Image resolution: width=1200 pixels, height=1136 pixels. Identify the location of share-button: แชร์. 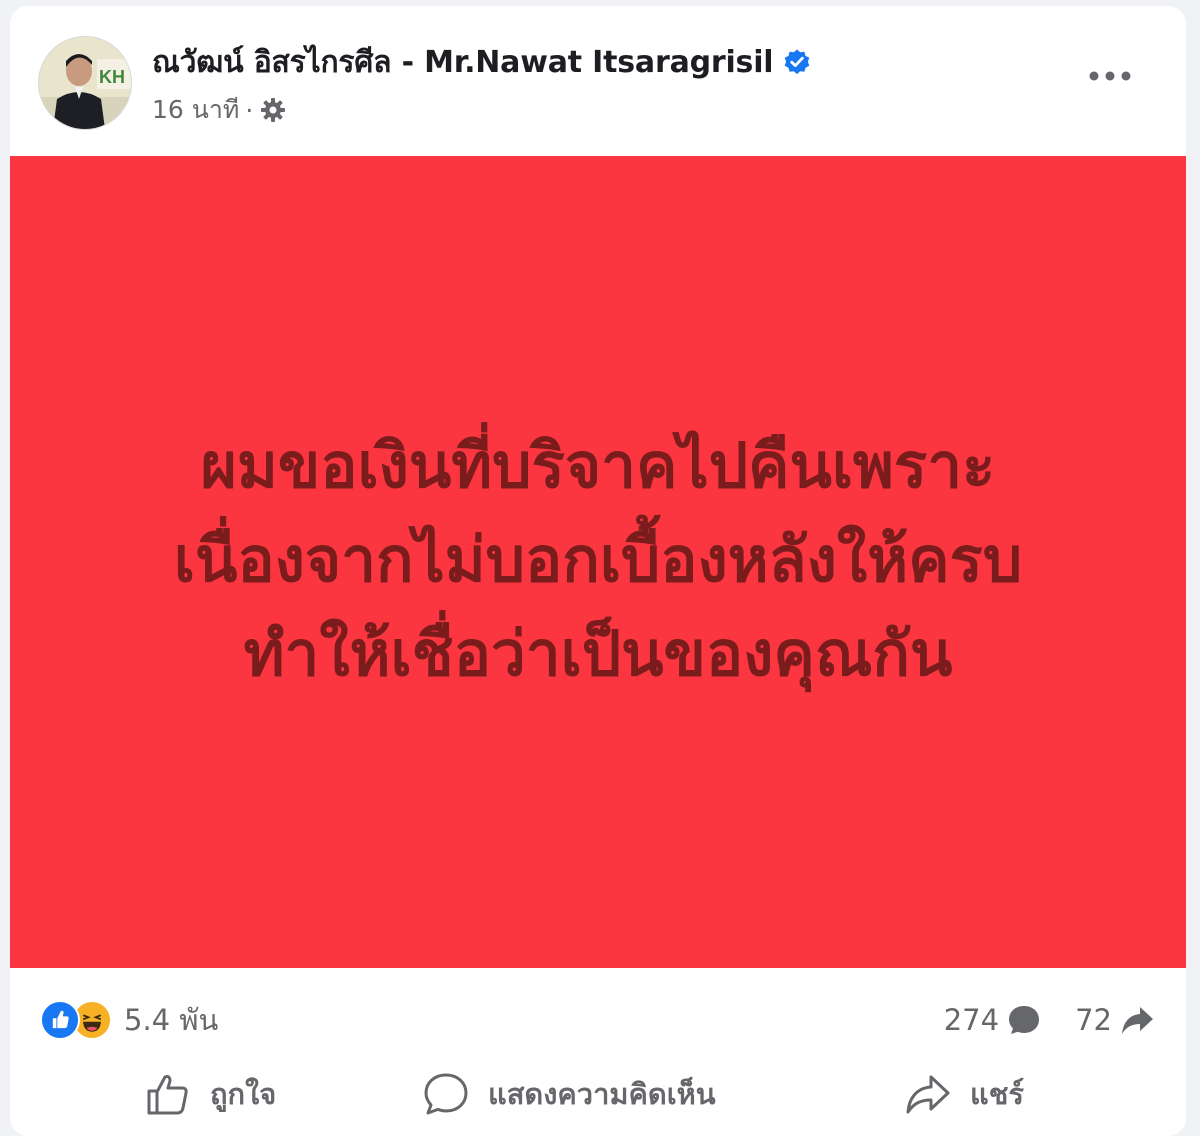
(964, 1094).